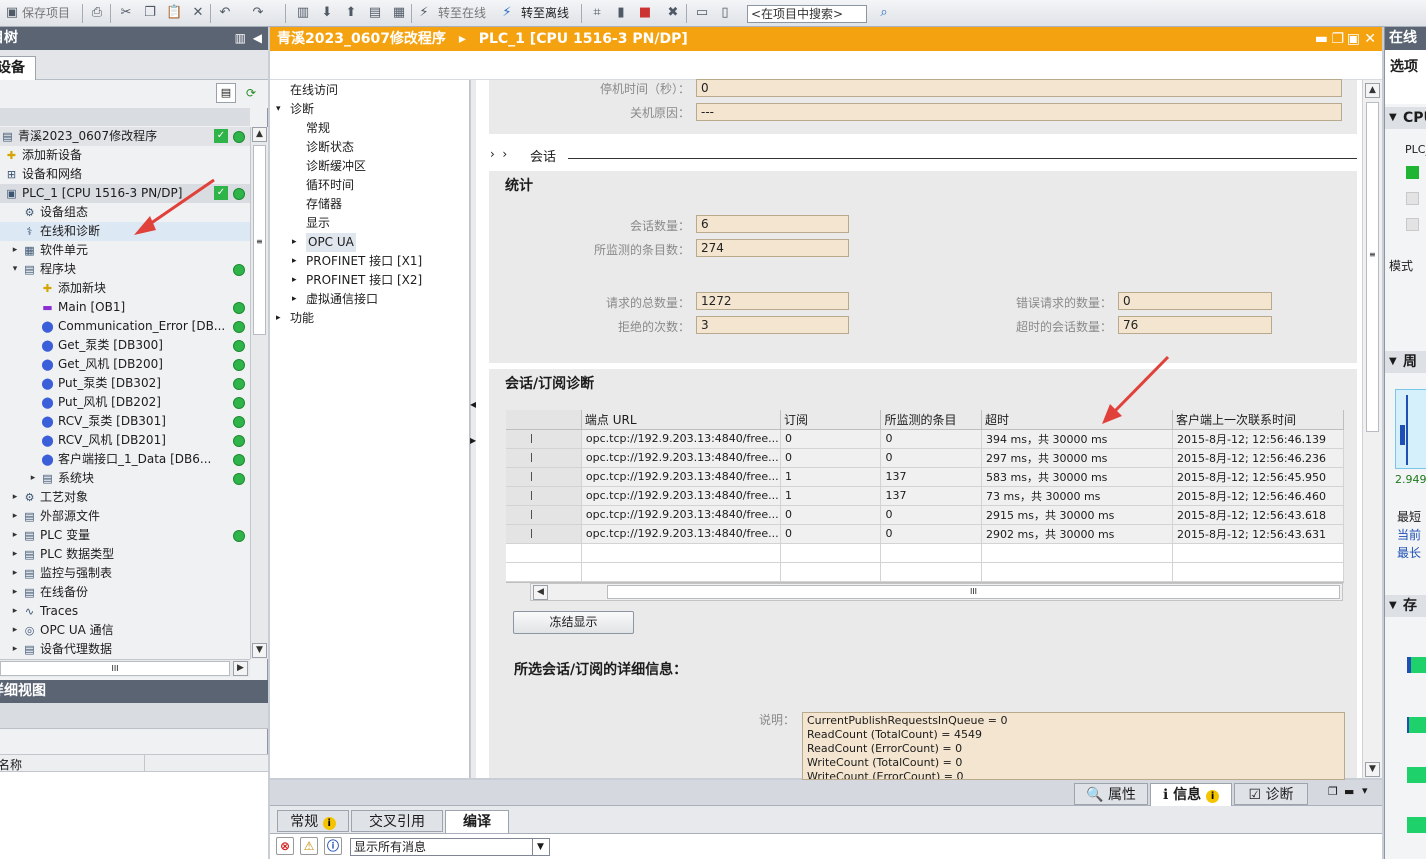 The height and width of the screenshot is (859, 1426). What do you see at coordinates (259, 134) in the screenshot?
I see `scroll-up-icon: ▲` at bounding box center [259, 134].